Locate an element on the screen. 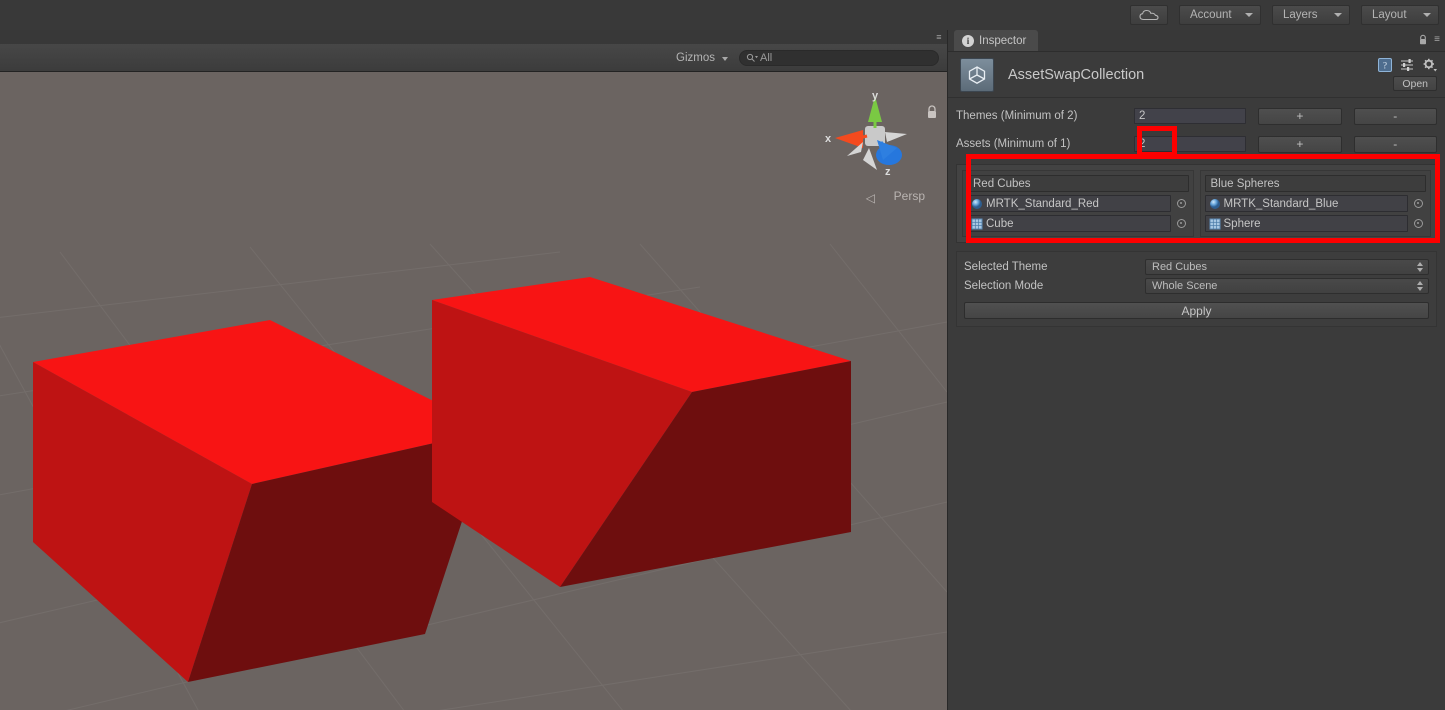  apply-button-label: Apply is located at coordinates (1196, 310).